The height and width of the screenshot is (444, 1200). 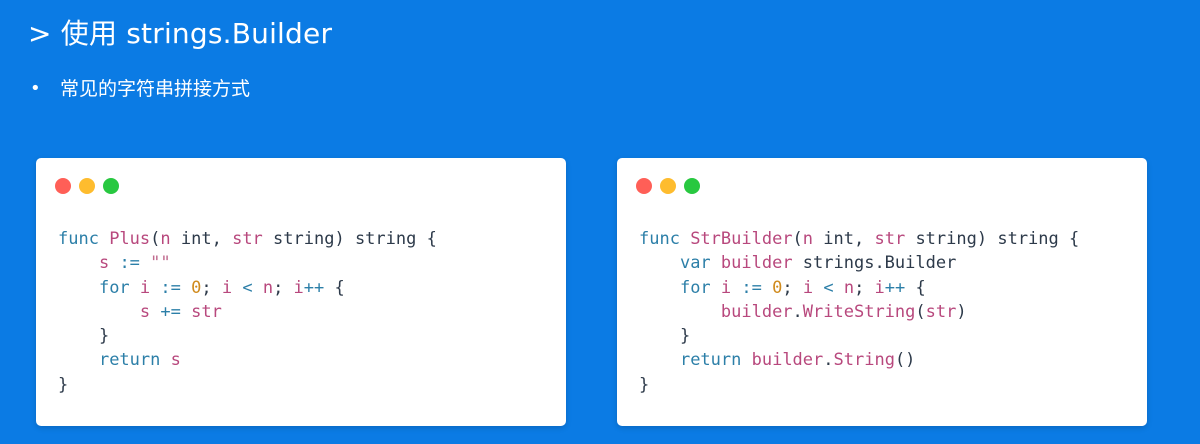 What do you see at coordinates (247, 360) in the screenshot?
I see `code-line: return s` at bounding box center [247, 360].